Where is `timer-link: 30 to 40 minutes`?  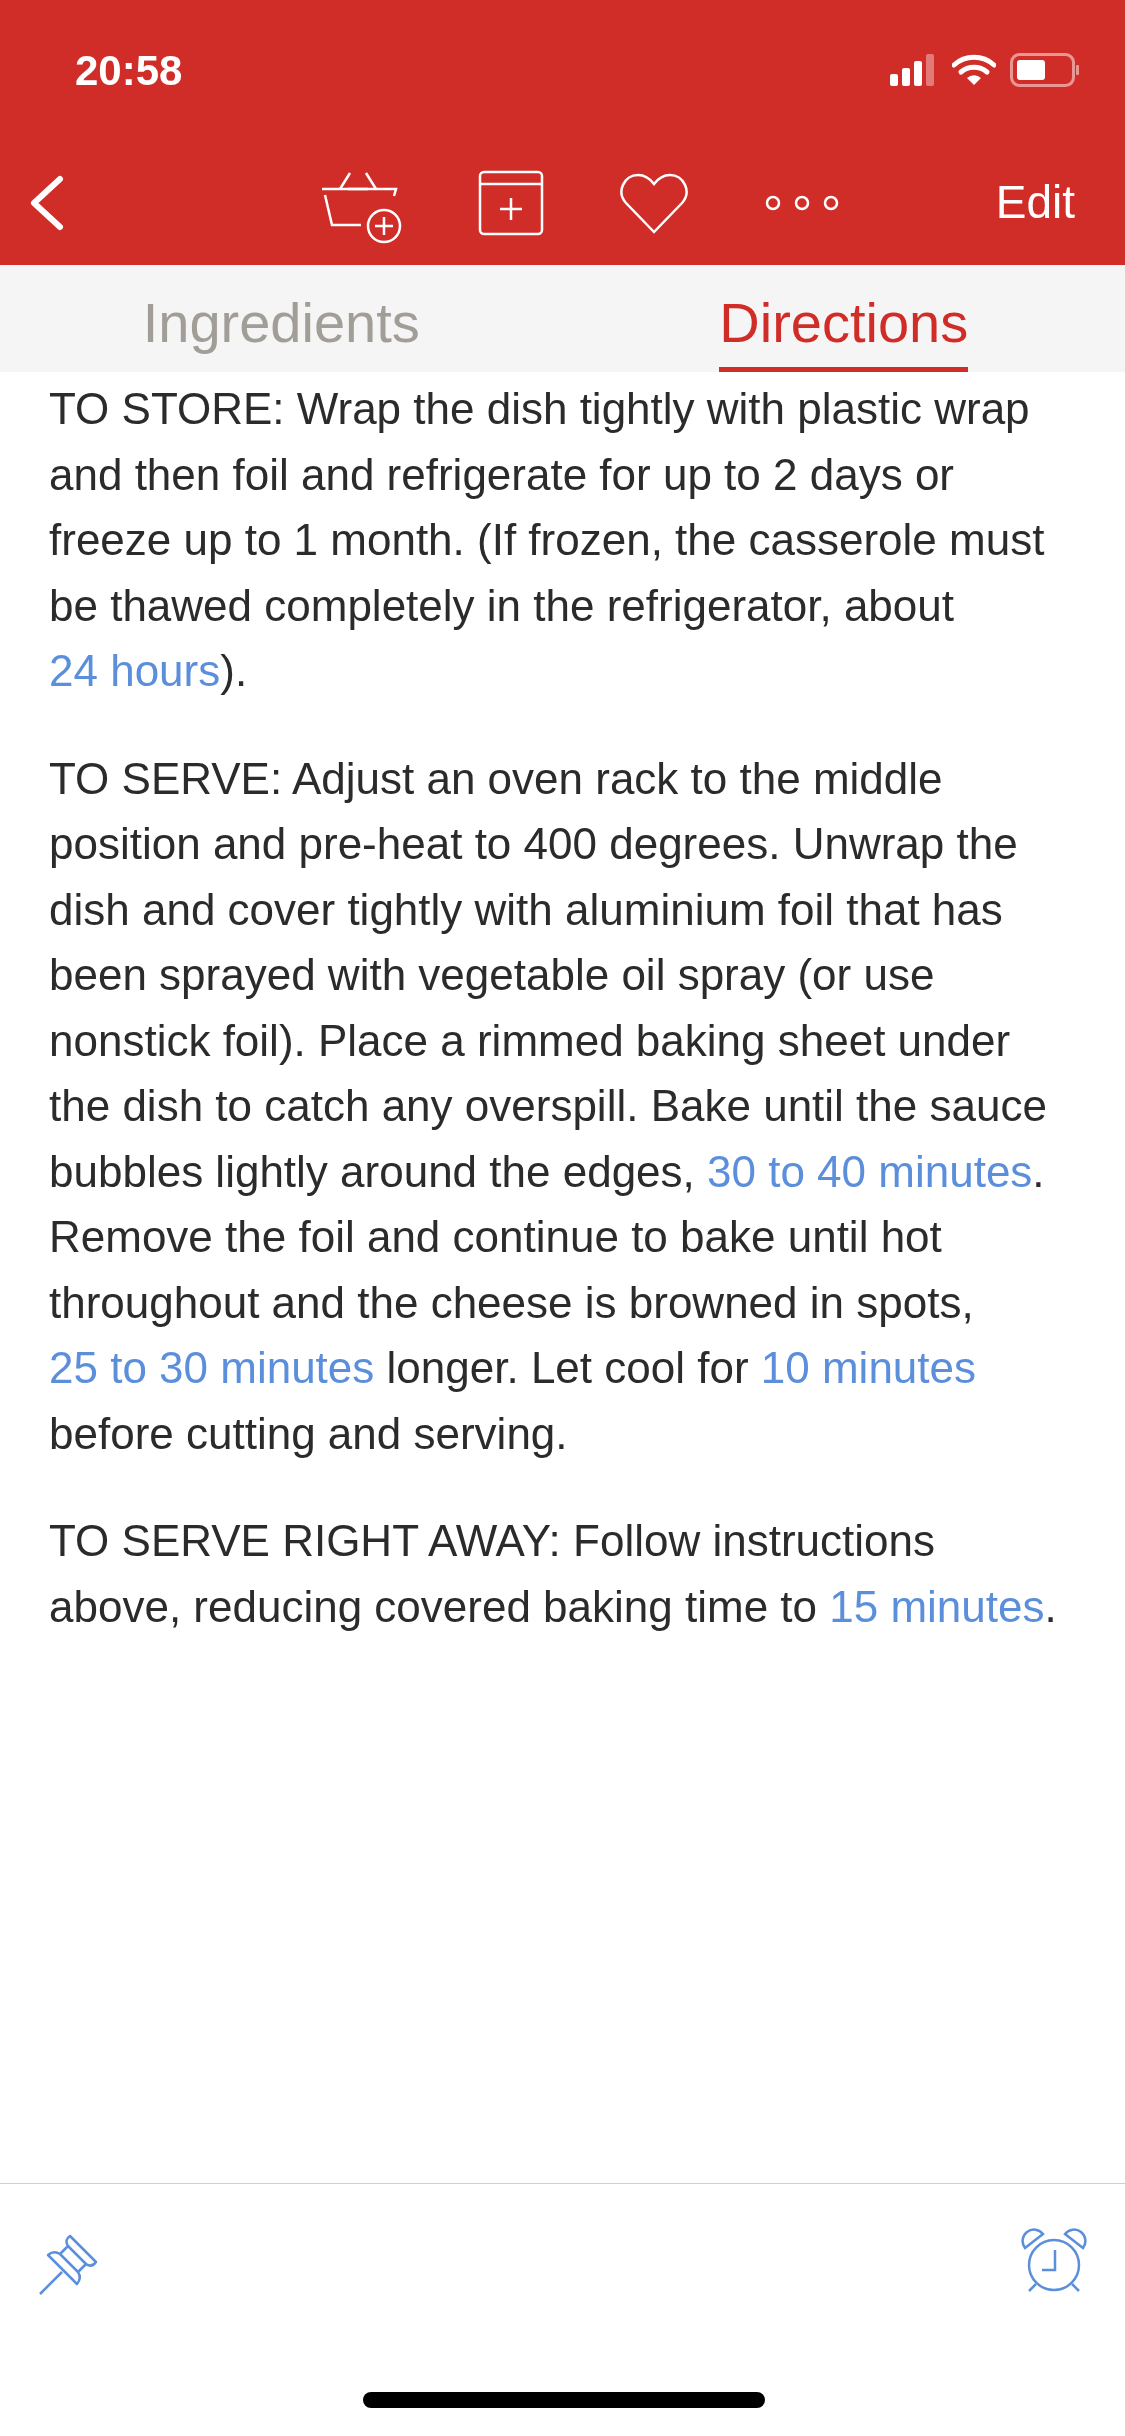
timer-link: 30 to 40 minutes is located at coordinates (870, 1171).